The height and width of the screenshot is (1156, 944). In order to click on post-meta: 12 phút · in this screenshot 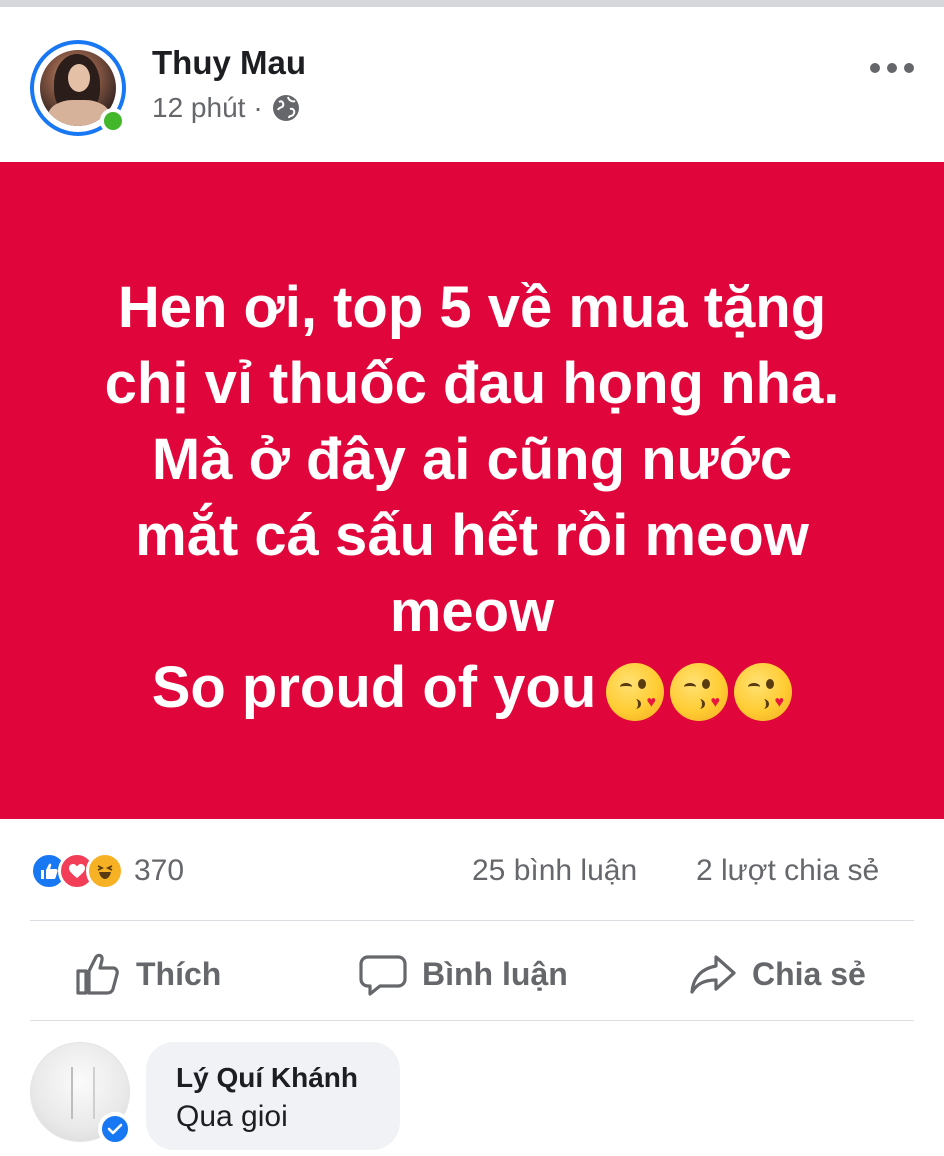, I will do `click(226, 108)`.